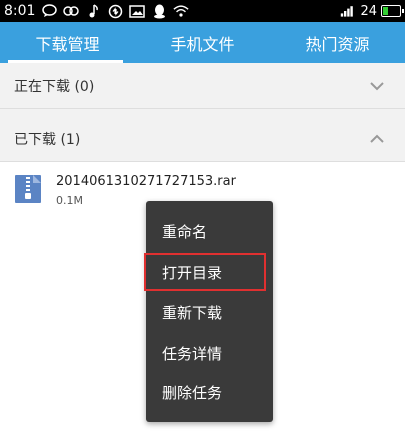 This screenshot has width=405, height=448. I want to click on tab-popular-resources: 热门资源, so click(337, 42).